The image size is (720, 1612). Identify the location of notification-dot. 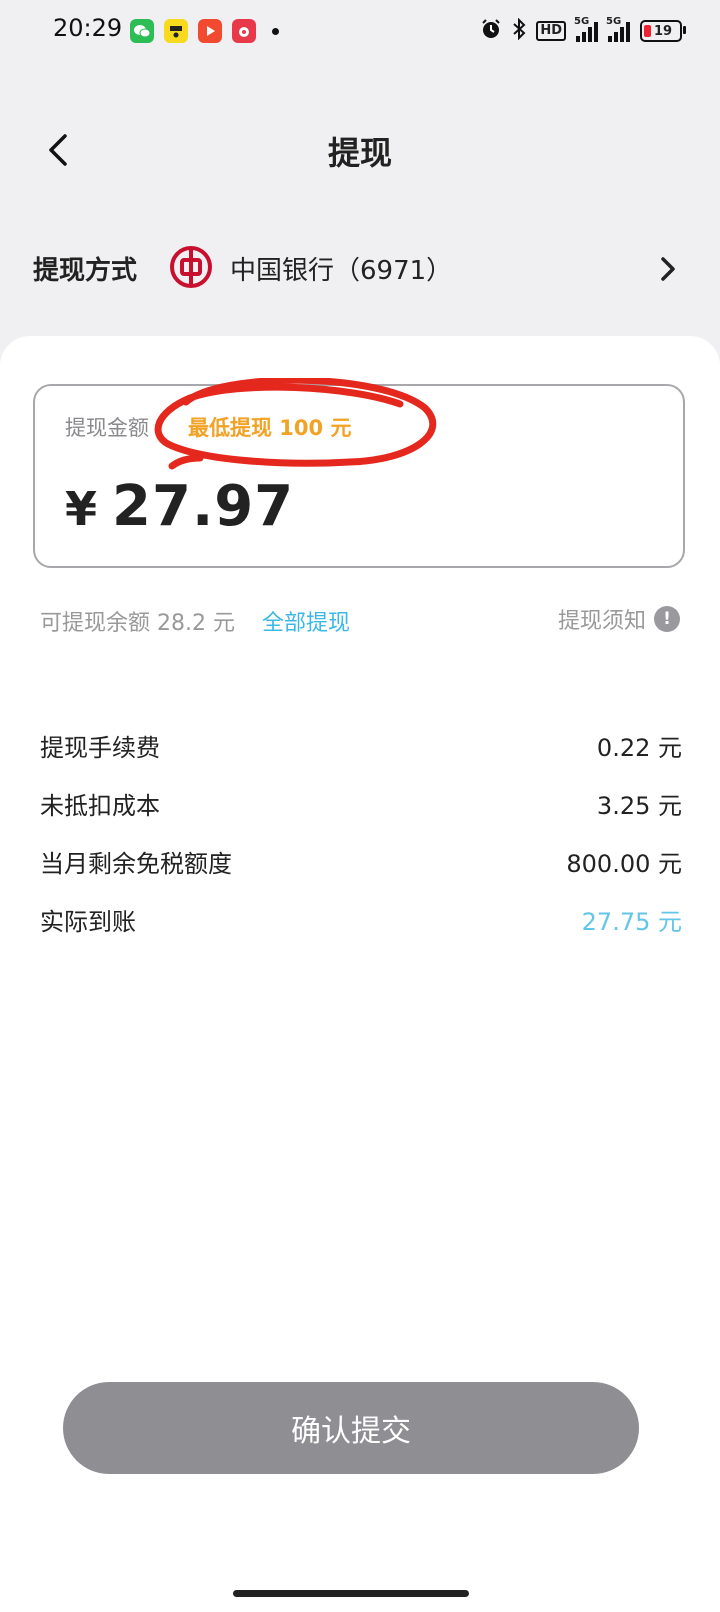
(275, 31).